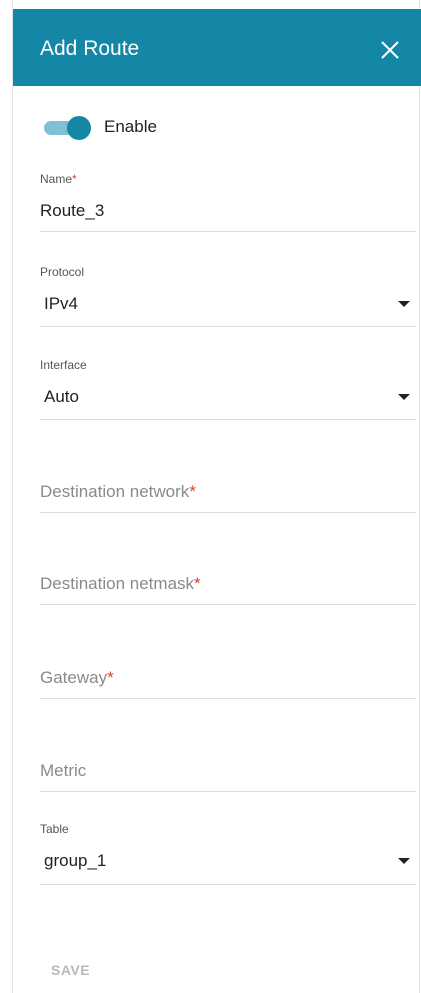 The width and height of the screenshot is (421, 993). Describe the element at coordinates (90, 48) in the screenshot. I see `dialog-title: Add Route` at that location.